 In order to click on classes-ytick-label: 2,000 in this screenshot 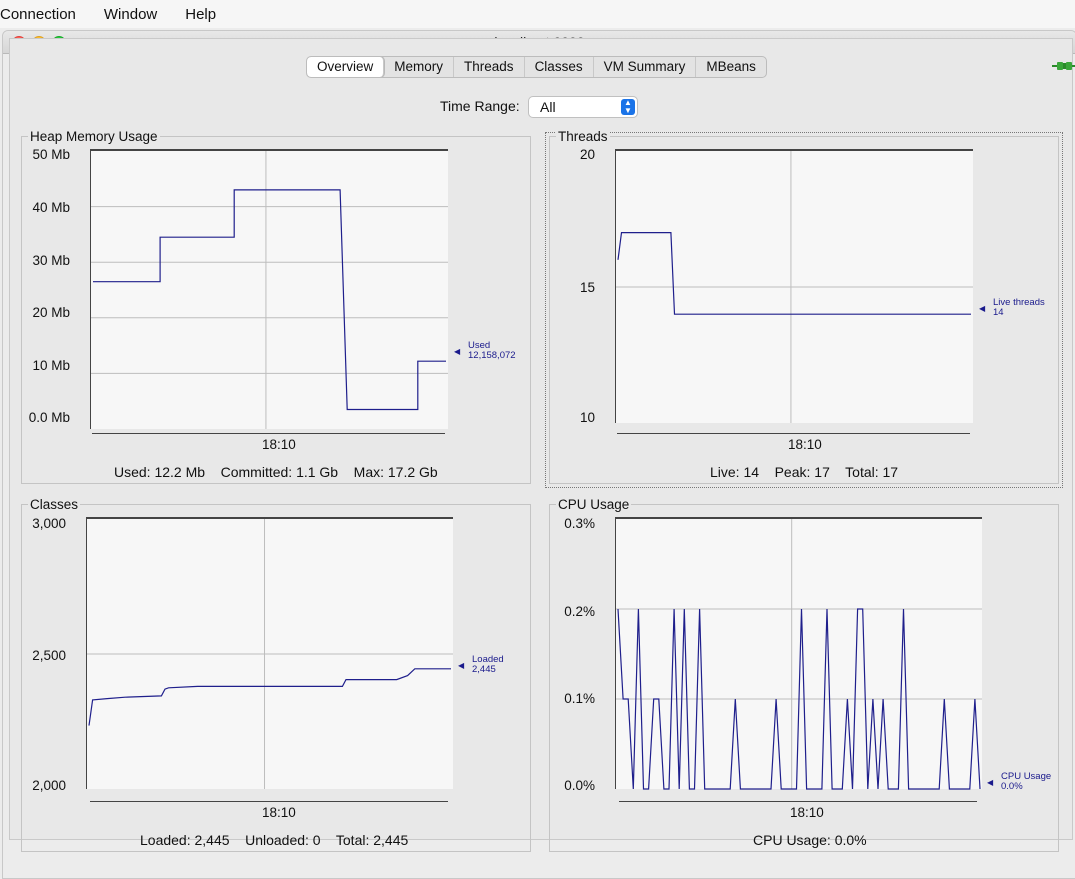, I will do `click(49, 785)`.